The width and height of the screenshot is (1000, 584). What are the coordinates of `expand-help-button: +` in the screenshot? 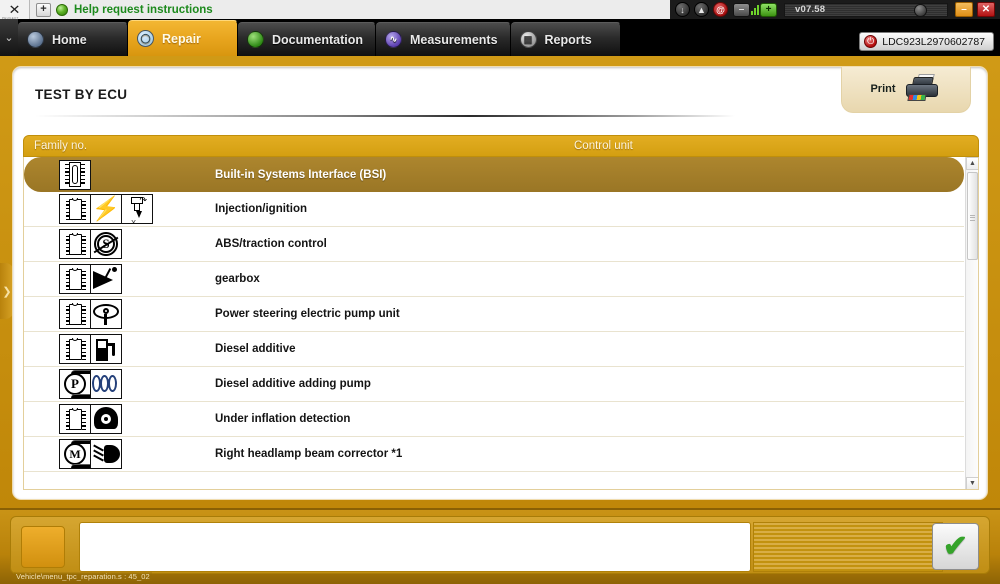 It's located at (43, 9).